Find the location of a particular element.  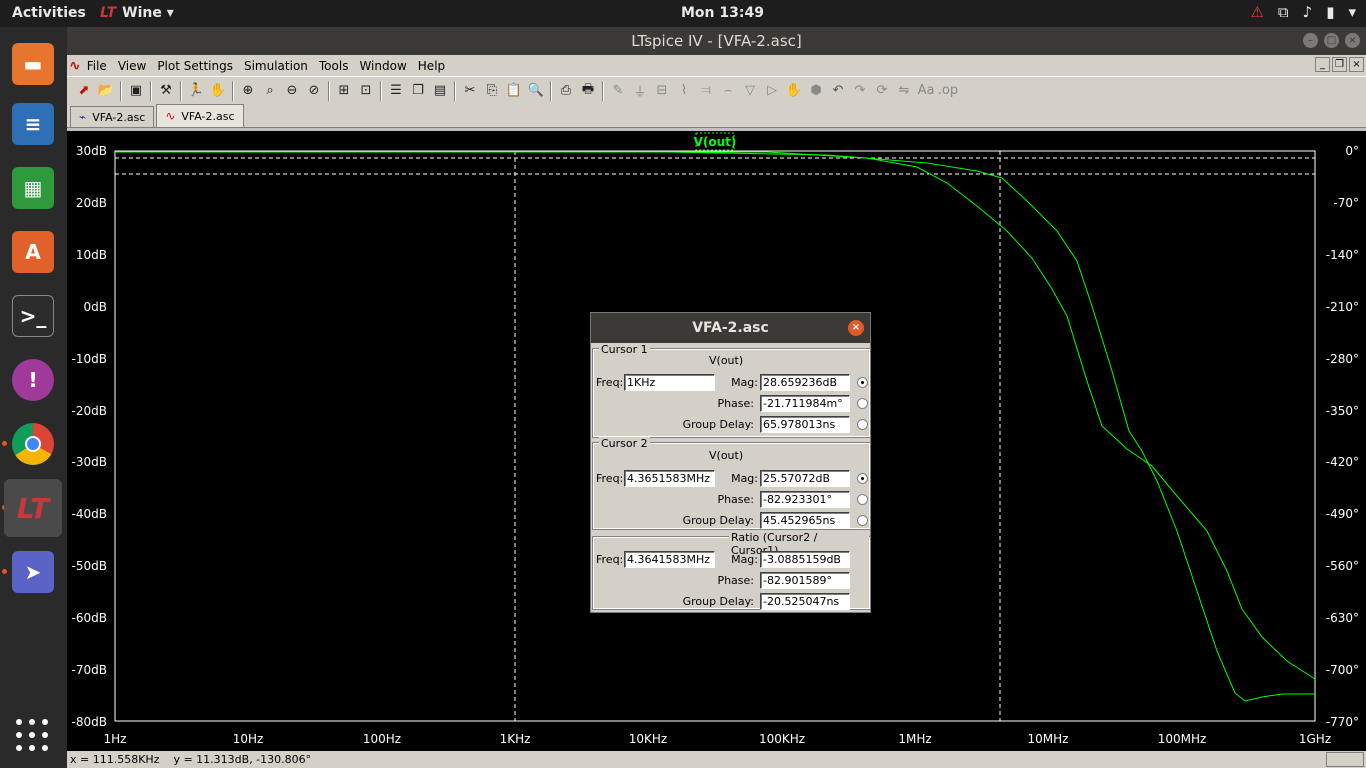

cursor-1-group-delay-field: 65.978013ns is located at coordinates (805, 424).